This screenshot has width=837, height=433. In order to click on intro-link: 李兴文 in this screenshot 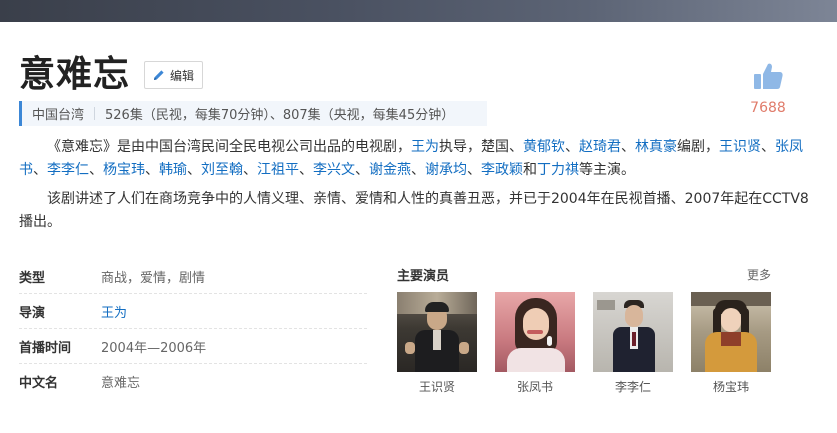, I will do `click(334, 170)`.